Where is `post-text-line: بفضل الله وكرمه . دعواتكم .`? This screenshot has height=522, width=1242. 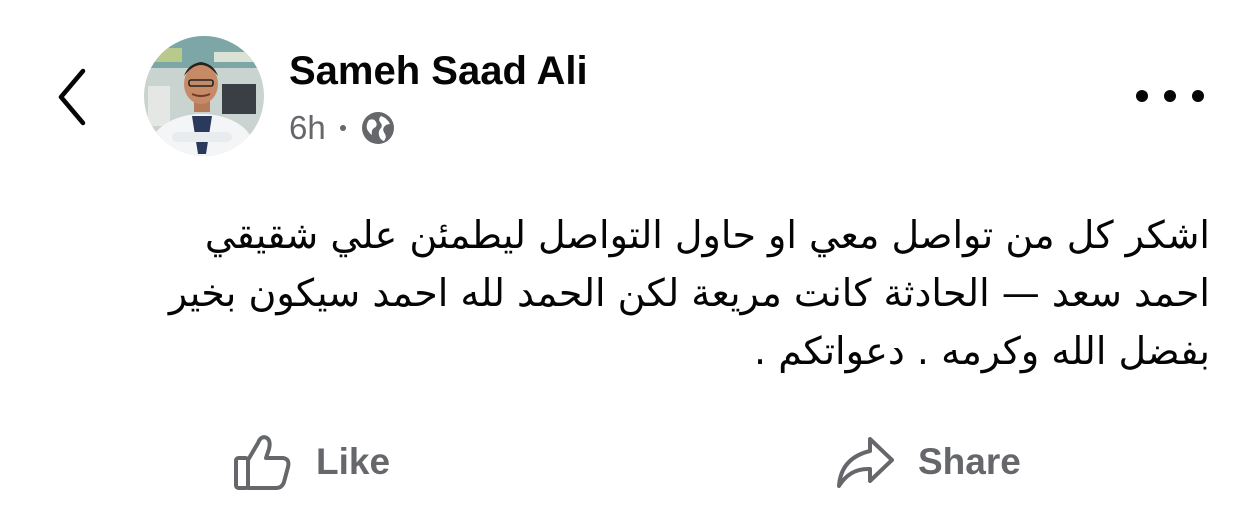 post-text-line: بفضل الله وكرمه . دعواتكم . is located at coordinates (982, 351).